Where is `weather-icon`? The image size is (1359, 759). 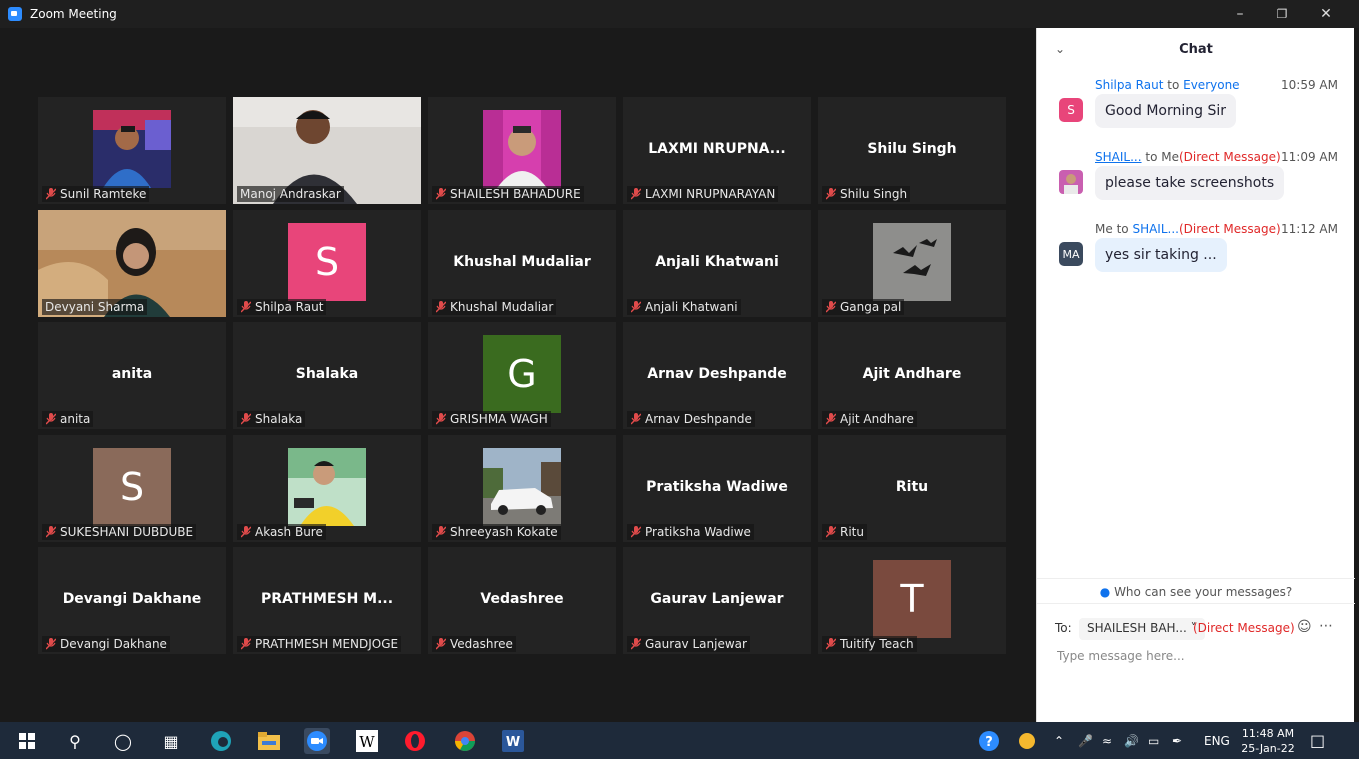 weather-icon is located at coordinates (1027, 741).